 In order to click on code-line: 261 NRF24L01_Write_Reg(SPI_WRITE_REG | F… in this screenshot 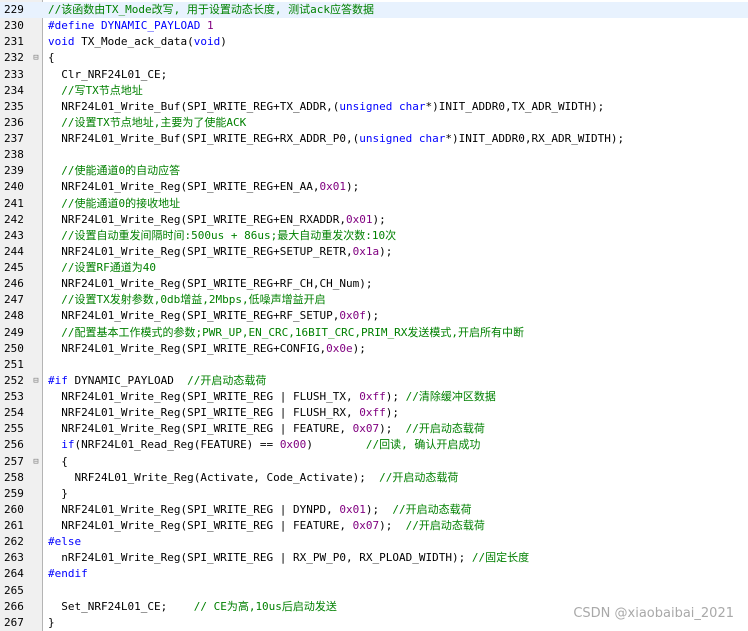, I will do `click(374, 526)`.